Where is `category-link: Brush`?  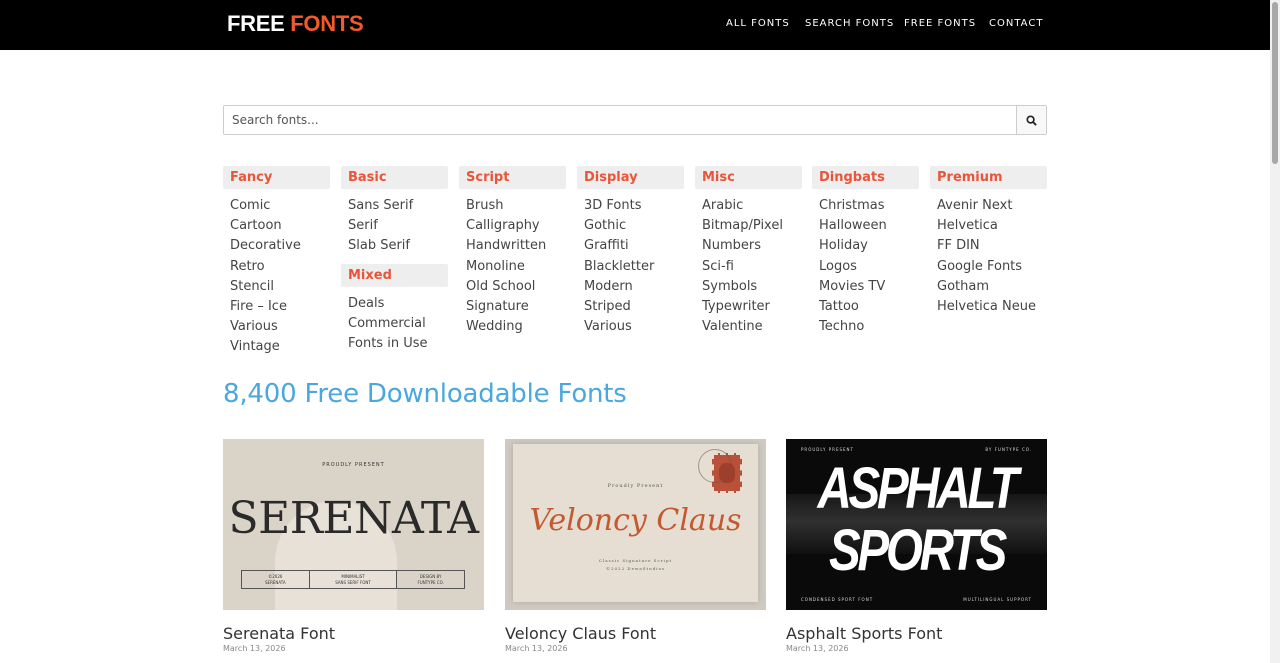
category-link: Brush is located at coordinates (512, 206).